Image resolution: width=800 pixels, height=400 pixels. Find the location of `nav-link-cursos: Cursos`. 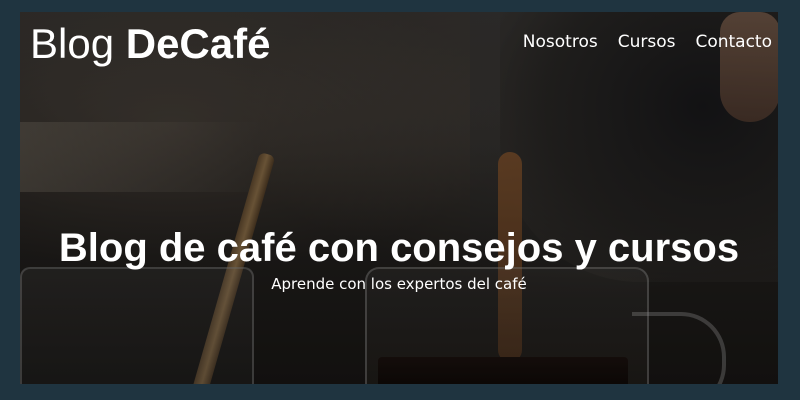

nav-link-cursos: Cursos is located at coordinates (647, 42).